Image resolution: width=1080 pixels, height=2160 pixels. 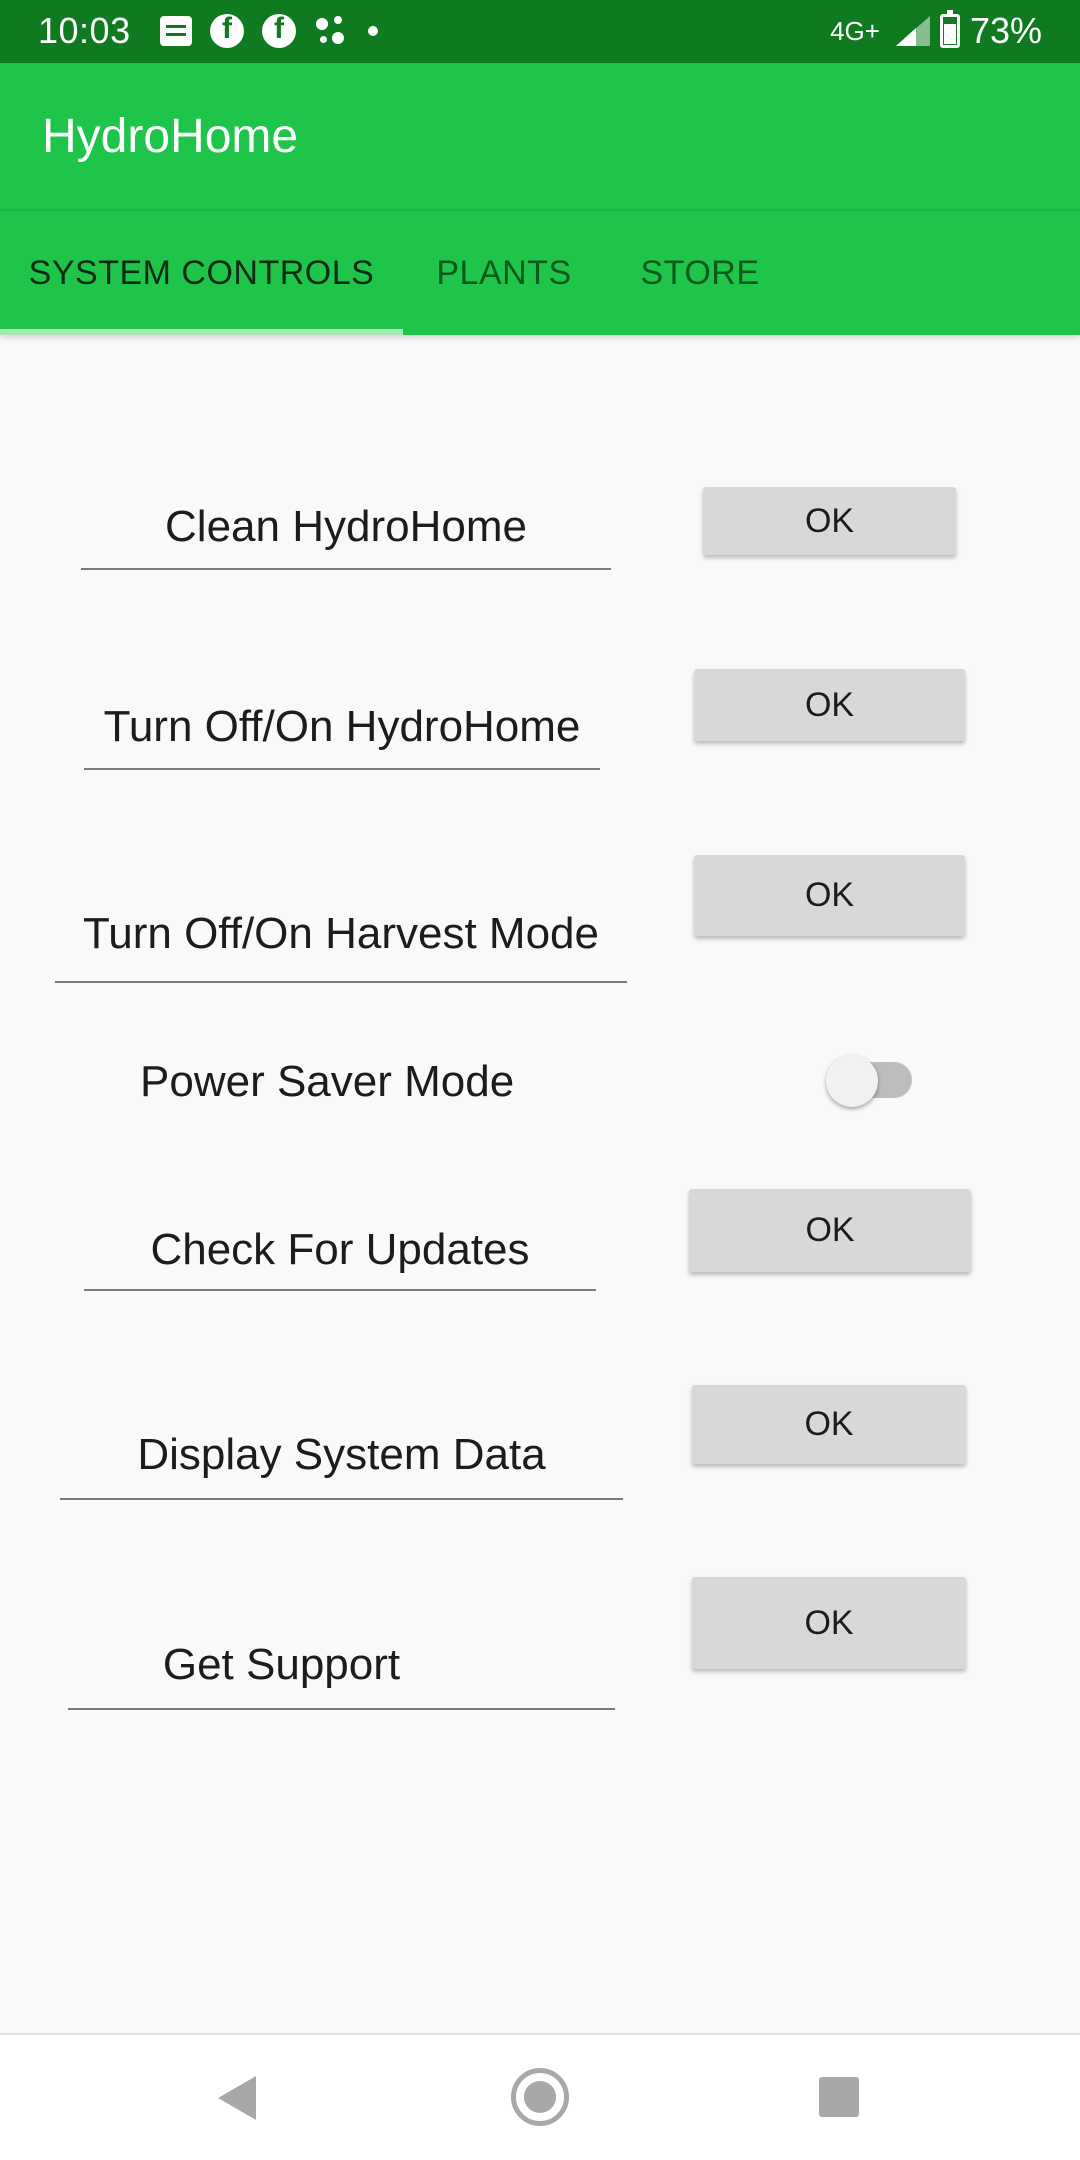 What do you see at coordinates (829, 1623) in the screenshot?
I see `get-support-ok-button: OK` at bounding box center [829, 1623].